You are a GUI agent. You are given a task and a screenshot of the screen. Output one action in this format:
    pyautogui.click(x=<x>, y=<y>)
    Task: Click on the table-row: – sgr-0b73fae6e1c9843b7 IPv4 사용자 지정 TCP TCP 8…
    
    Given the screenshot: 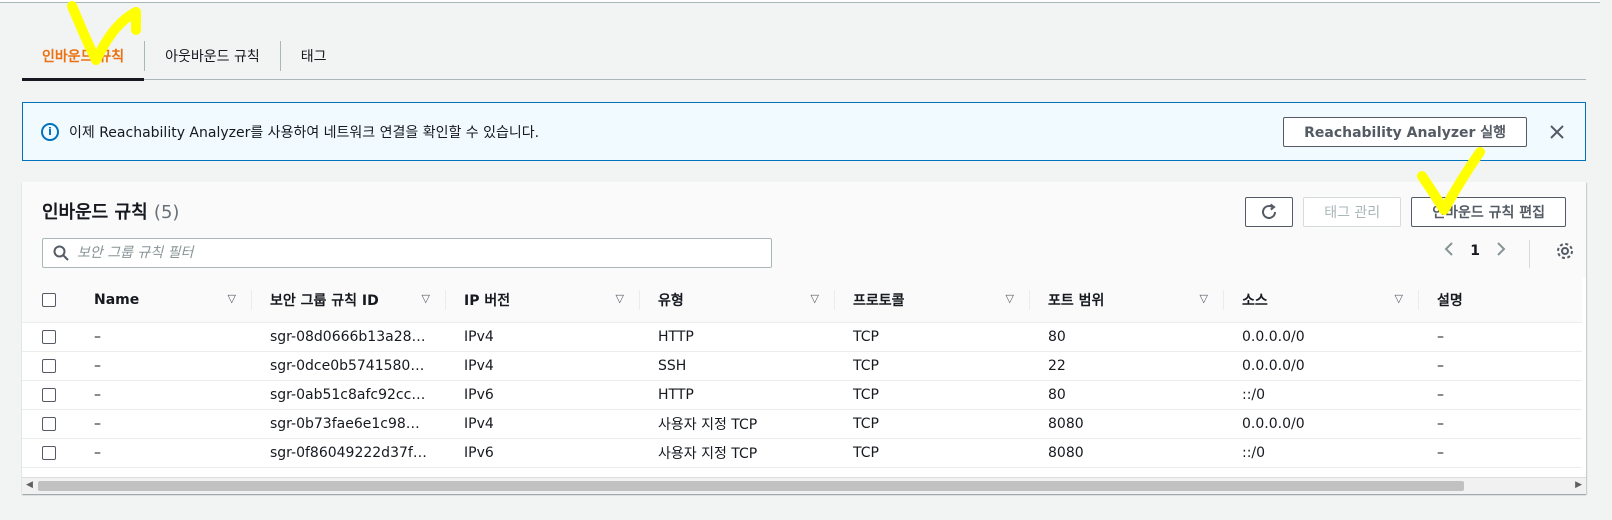 What is the action you would take?
    pyautogui.click(x=802, y=424)
    